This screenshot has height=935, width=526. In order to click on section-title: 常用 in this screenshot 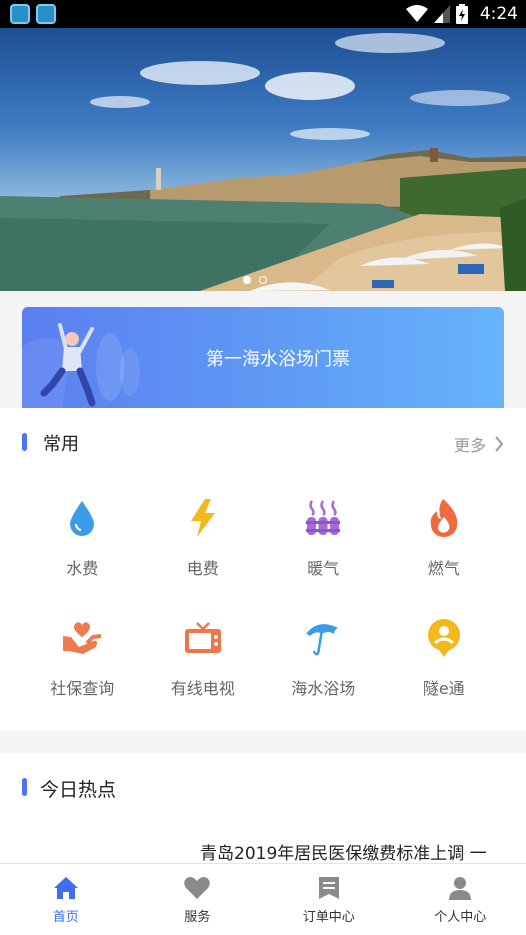, I will do `click(61, 444)`.